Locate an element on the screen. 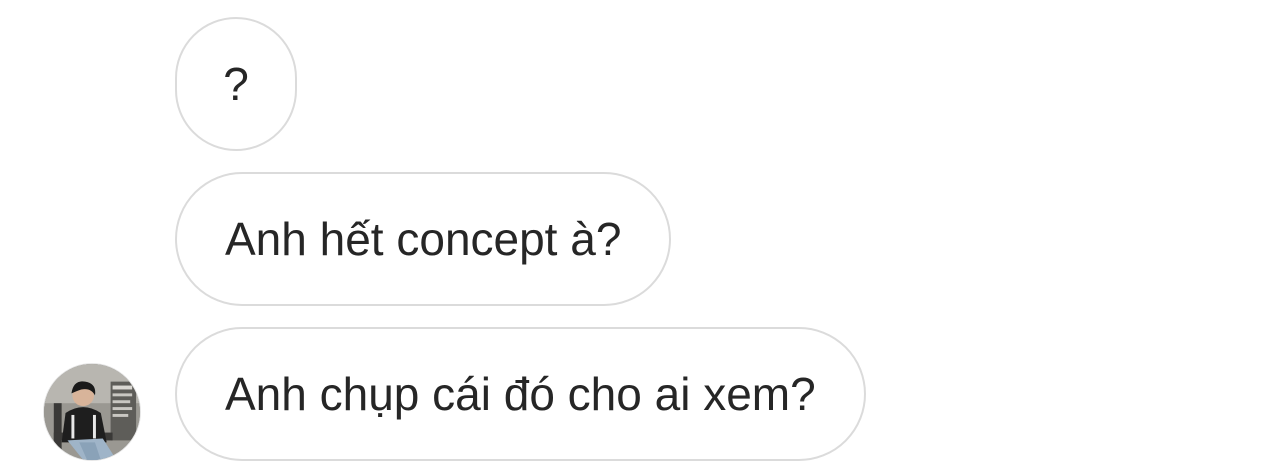  profile-photo-icon is located at coordinates (92, 412).